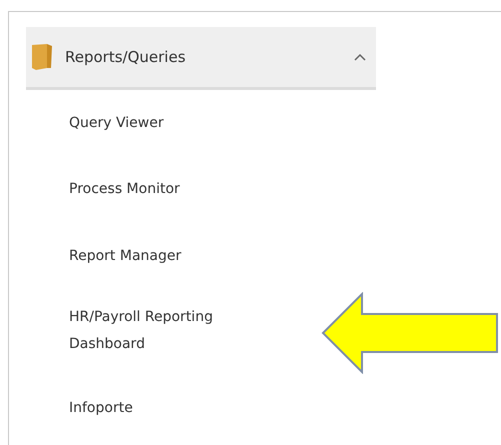 The width and height of the screenshot is (501, 445). I want to click on section-header: Reports/Queries, so click(201, 58).